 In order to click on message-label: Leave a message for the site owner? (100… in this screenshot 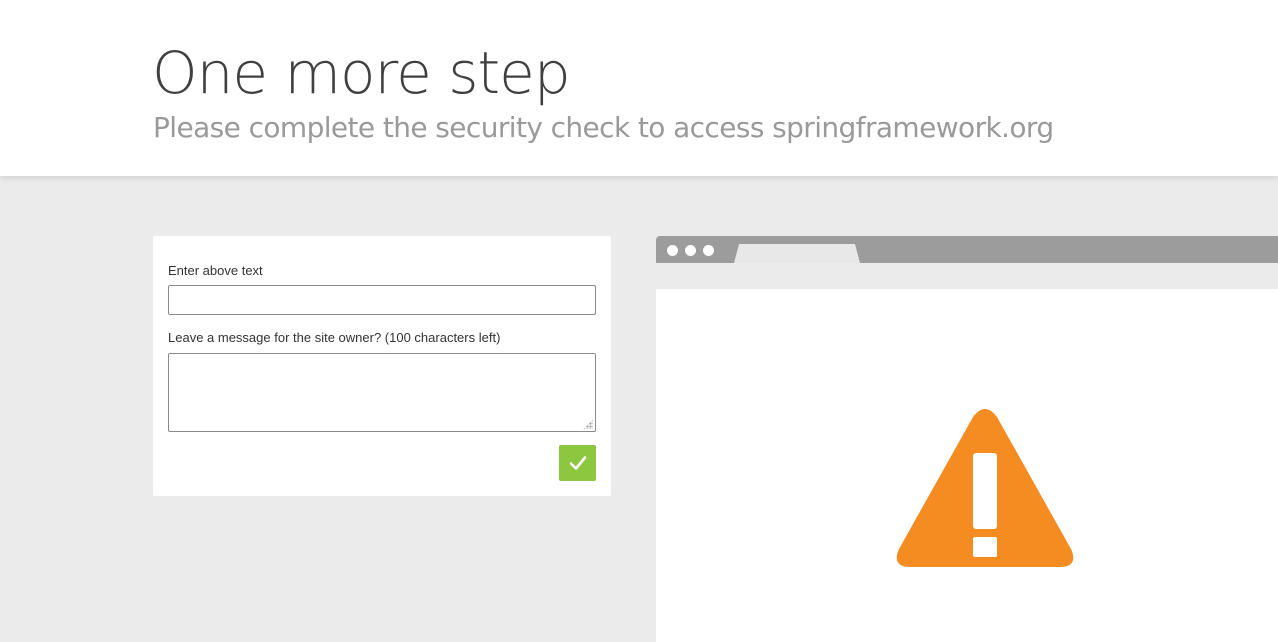, I will do `click(334, 337)`.